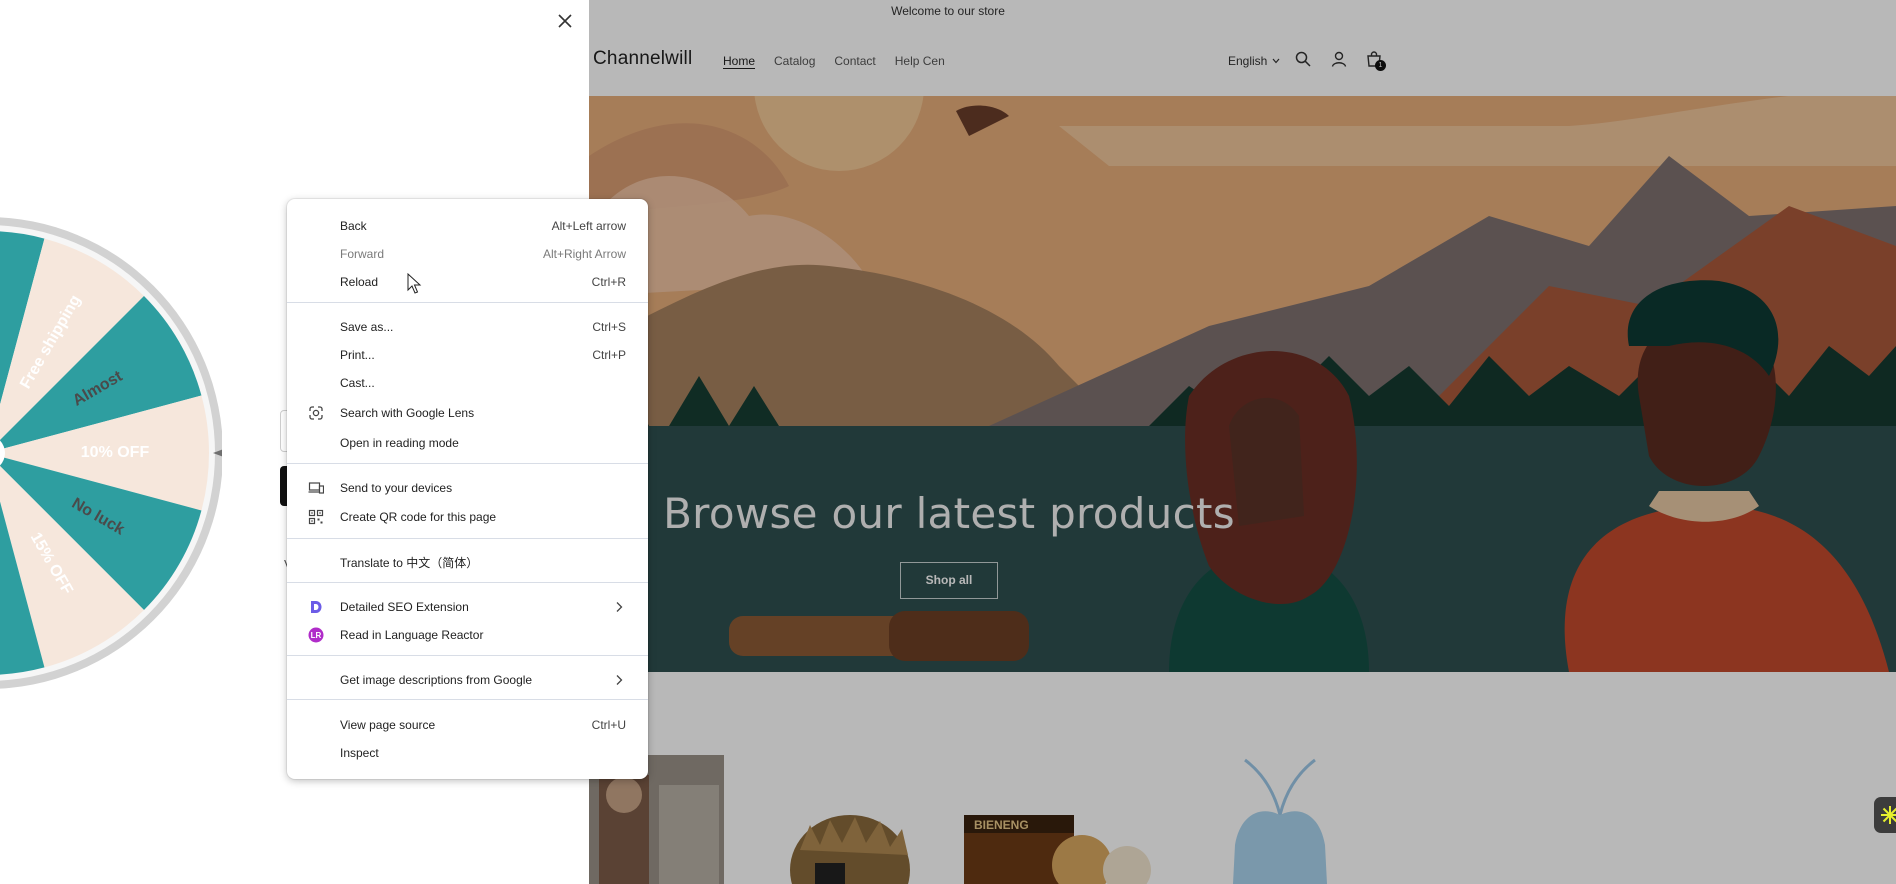 This screenshot has width=1896, height=884. Describe the element at coordinates (467, 753) in the screenshot. I see `menu-item-inspect: Inspect` at that location.